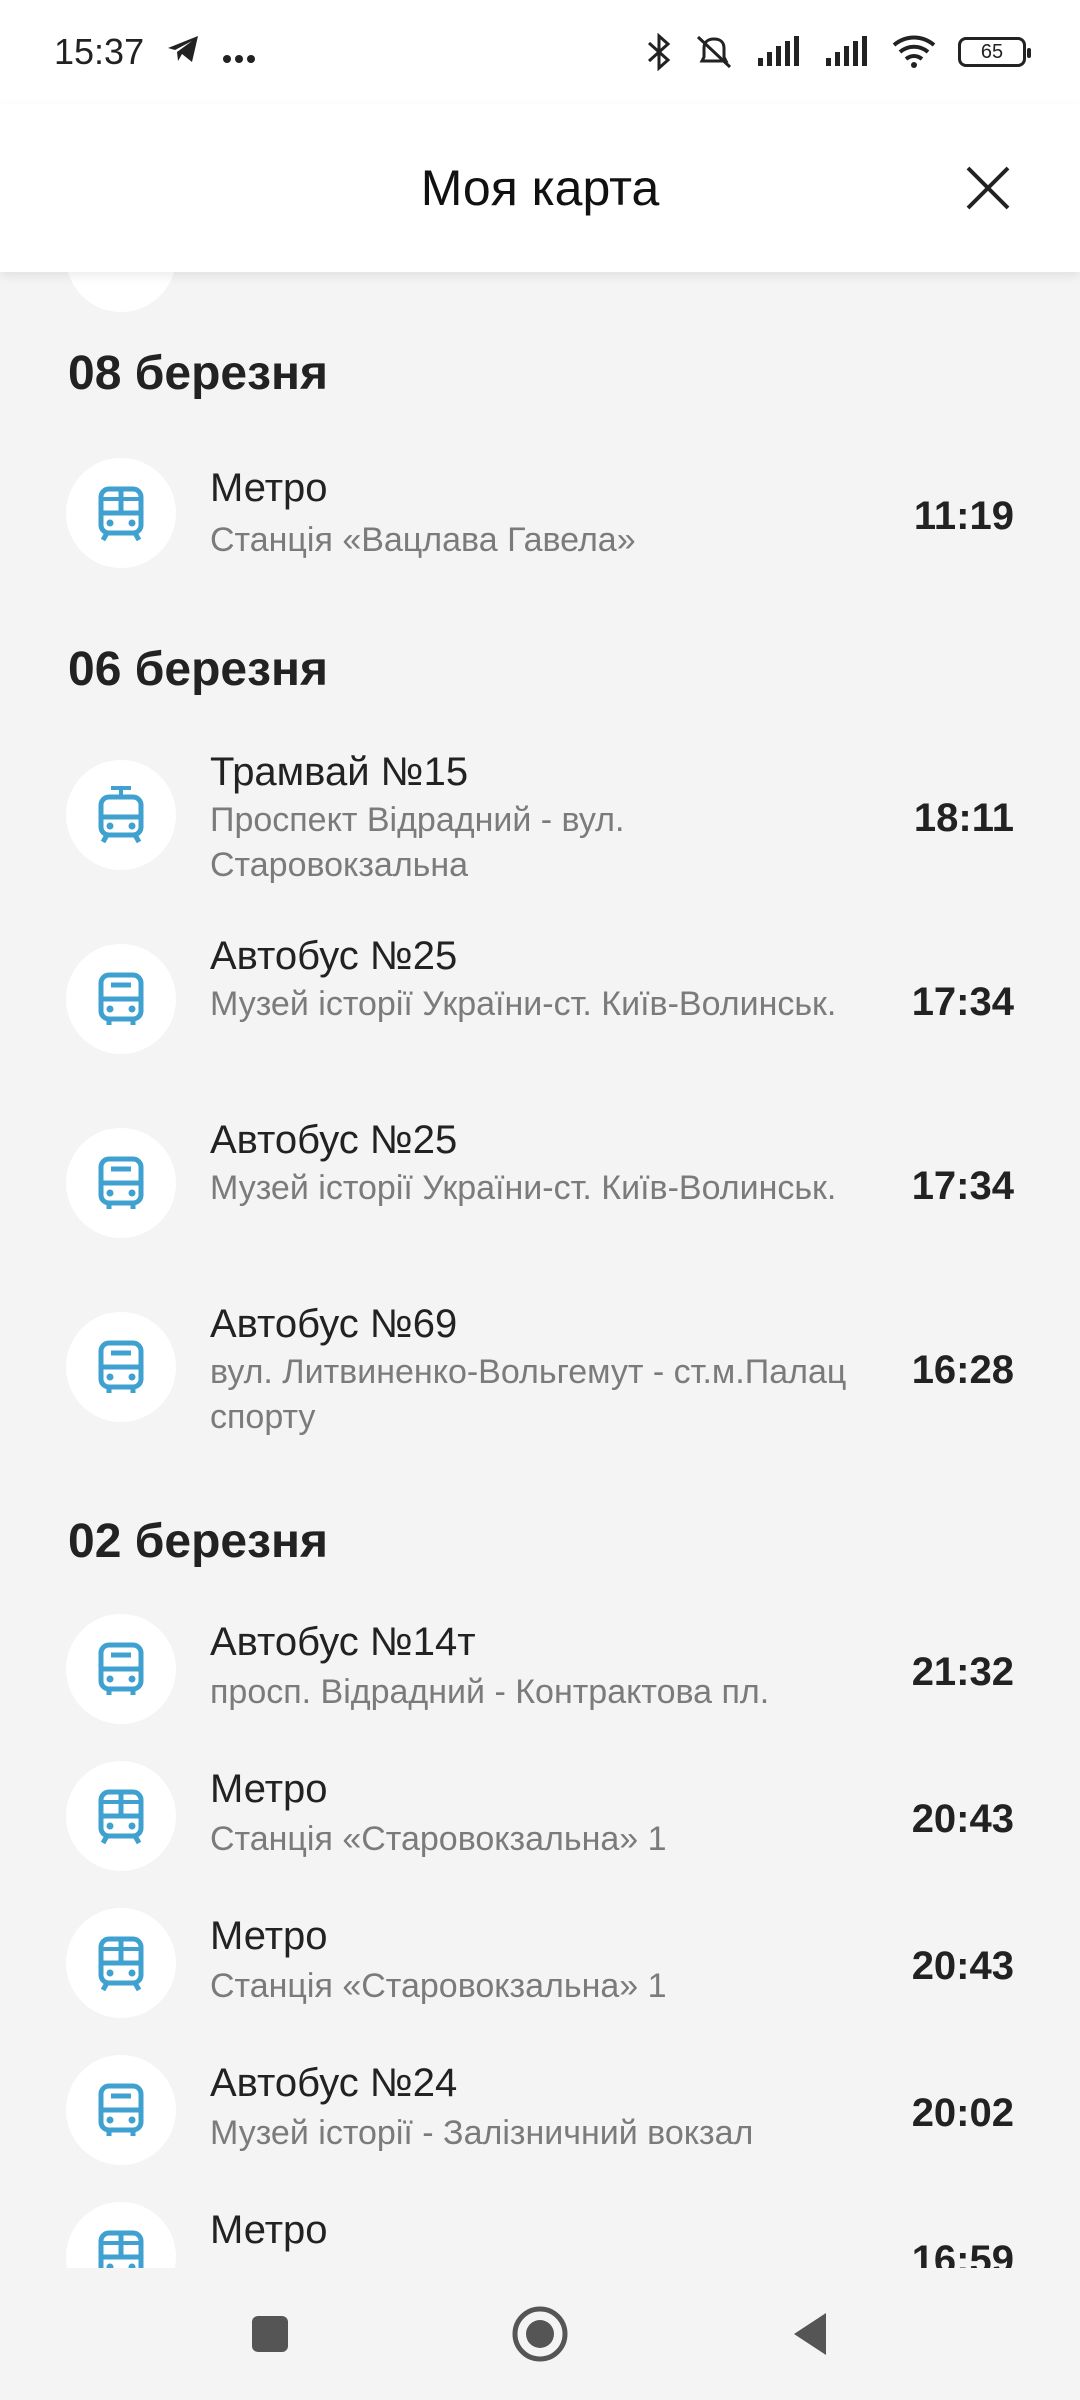 This screenshot has width=1080, height=2400. Describe the element at coordinates (239, 52) in the screenshot. I see `more-icon` at that location.